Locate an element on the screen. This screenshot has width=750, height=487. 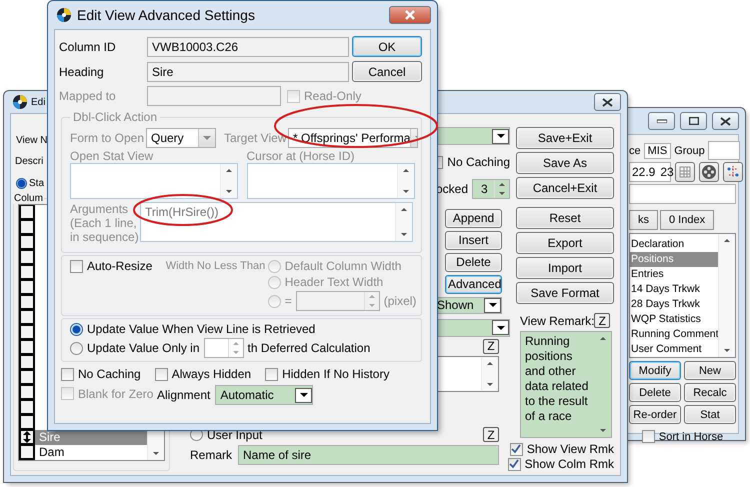
list-item: WQP Statistics is located at coordinates (674, 319).